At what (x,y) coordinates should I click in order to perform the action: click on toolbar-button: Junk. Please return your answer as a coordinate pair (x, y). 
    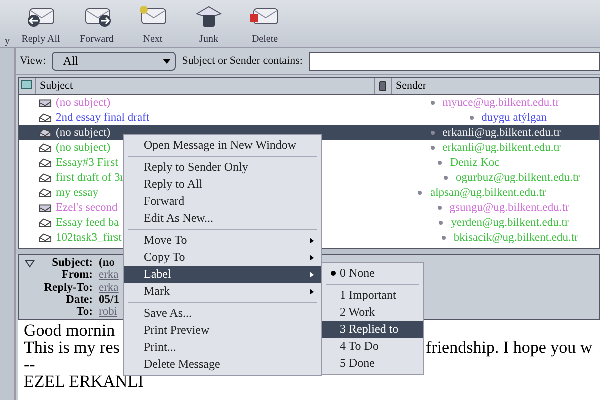
    Looking at the image, I should click on (209, 25).